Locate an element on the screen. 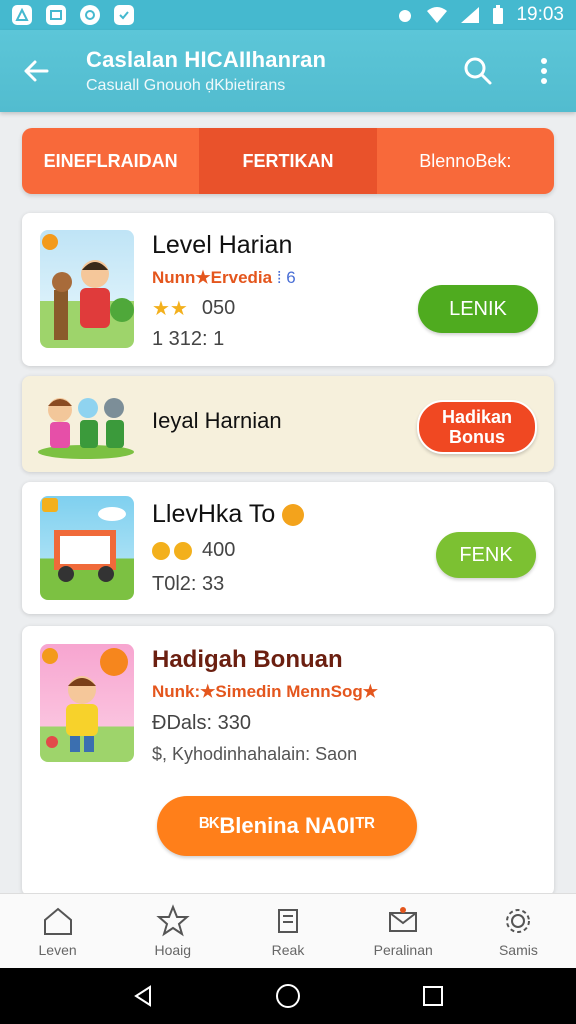 This screenshot has width=576, height=1024. status-time: 19:03 is located at coordinates (540, 14).